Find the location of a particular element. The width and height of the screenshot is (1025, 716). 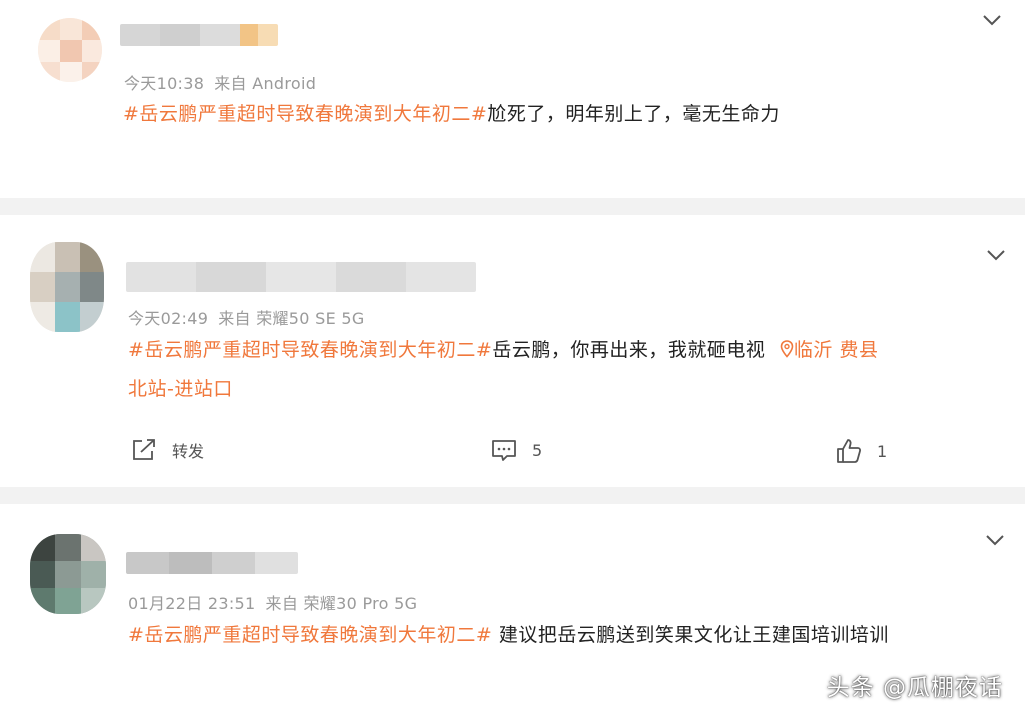

post-meta: 今天10:38 来自 Android is located at coordinates (225, 82).